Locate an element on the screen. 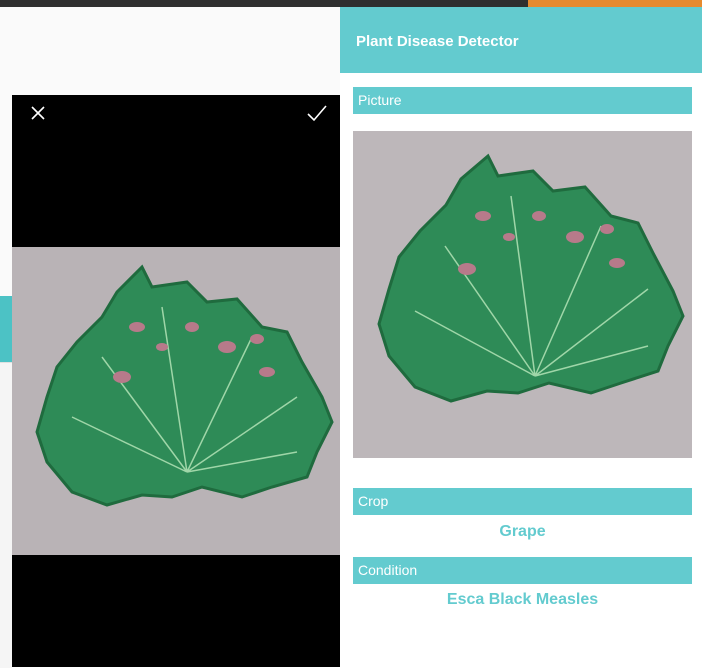  close-icon is located at coordinates (38, 113).